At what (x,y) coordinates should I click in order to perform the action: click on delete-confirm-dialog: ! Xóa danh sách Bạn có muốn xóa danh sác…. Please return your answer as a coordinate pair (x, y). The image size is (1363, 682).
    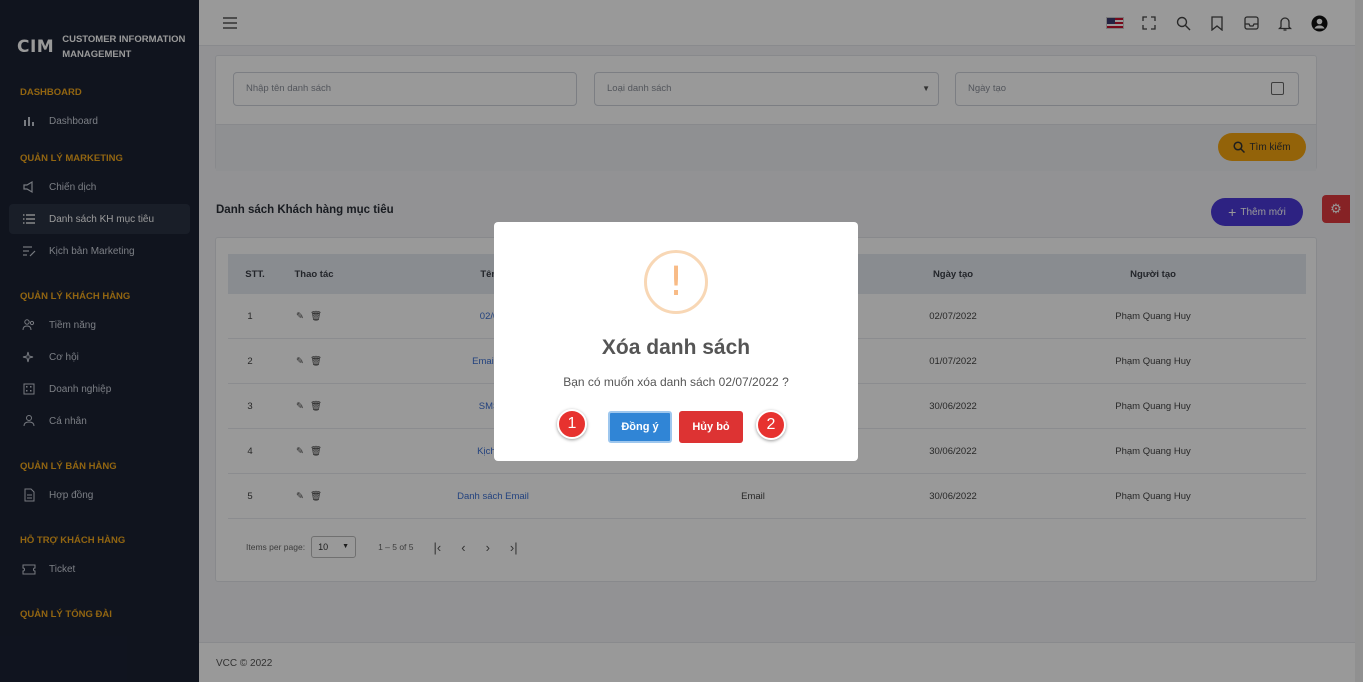
    Looking at the image, I should click on (676, 341).